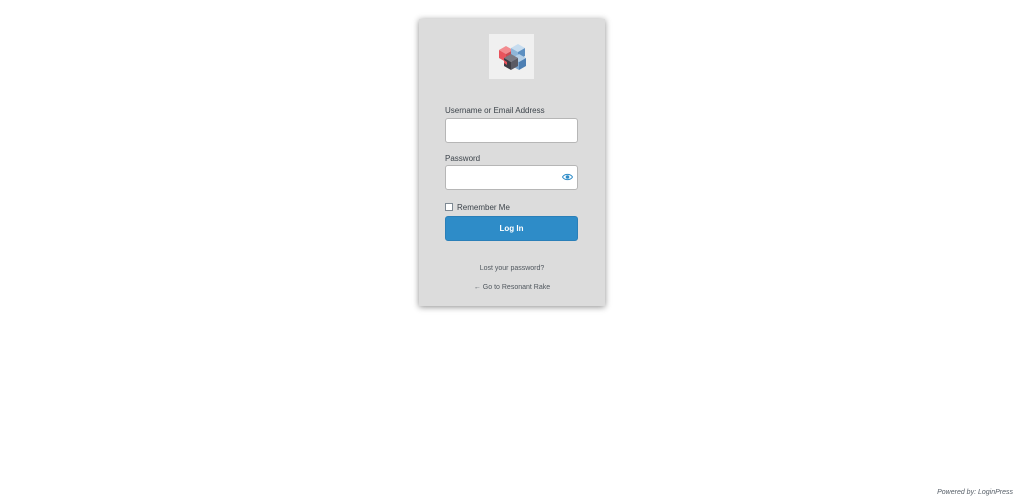 The width and height of the screenshot is (1024, 503). I want to click on password-label: Password, so click(463, 158).